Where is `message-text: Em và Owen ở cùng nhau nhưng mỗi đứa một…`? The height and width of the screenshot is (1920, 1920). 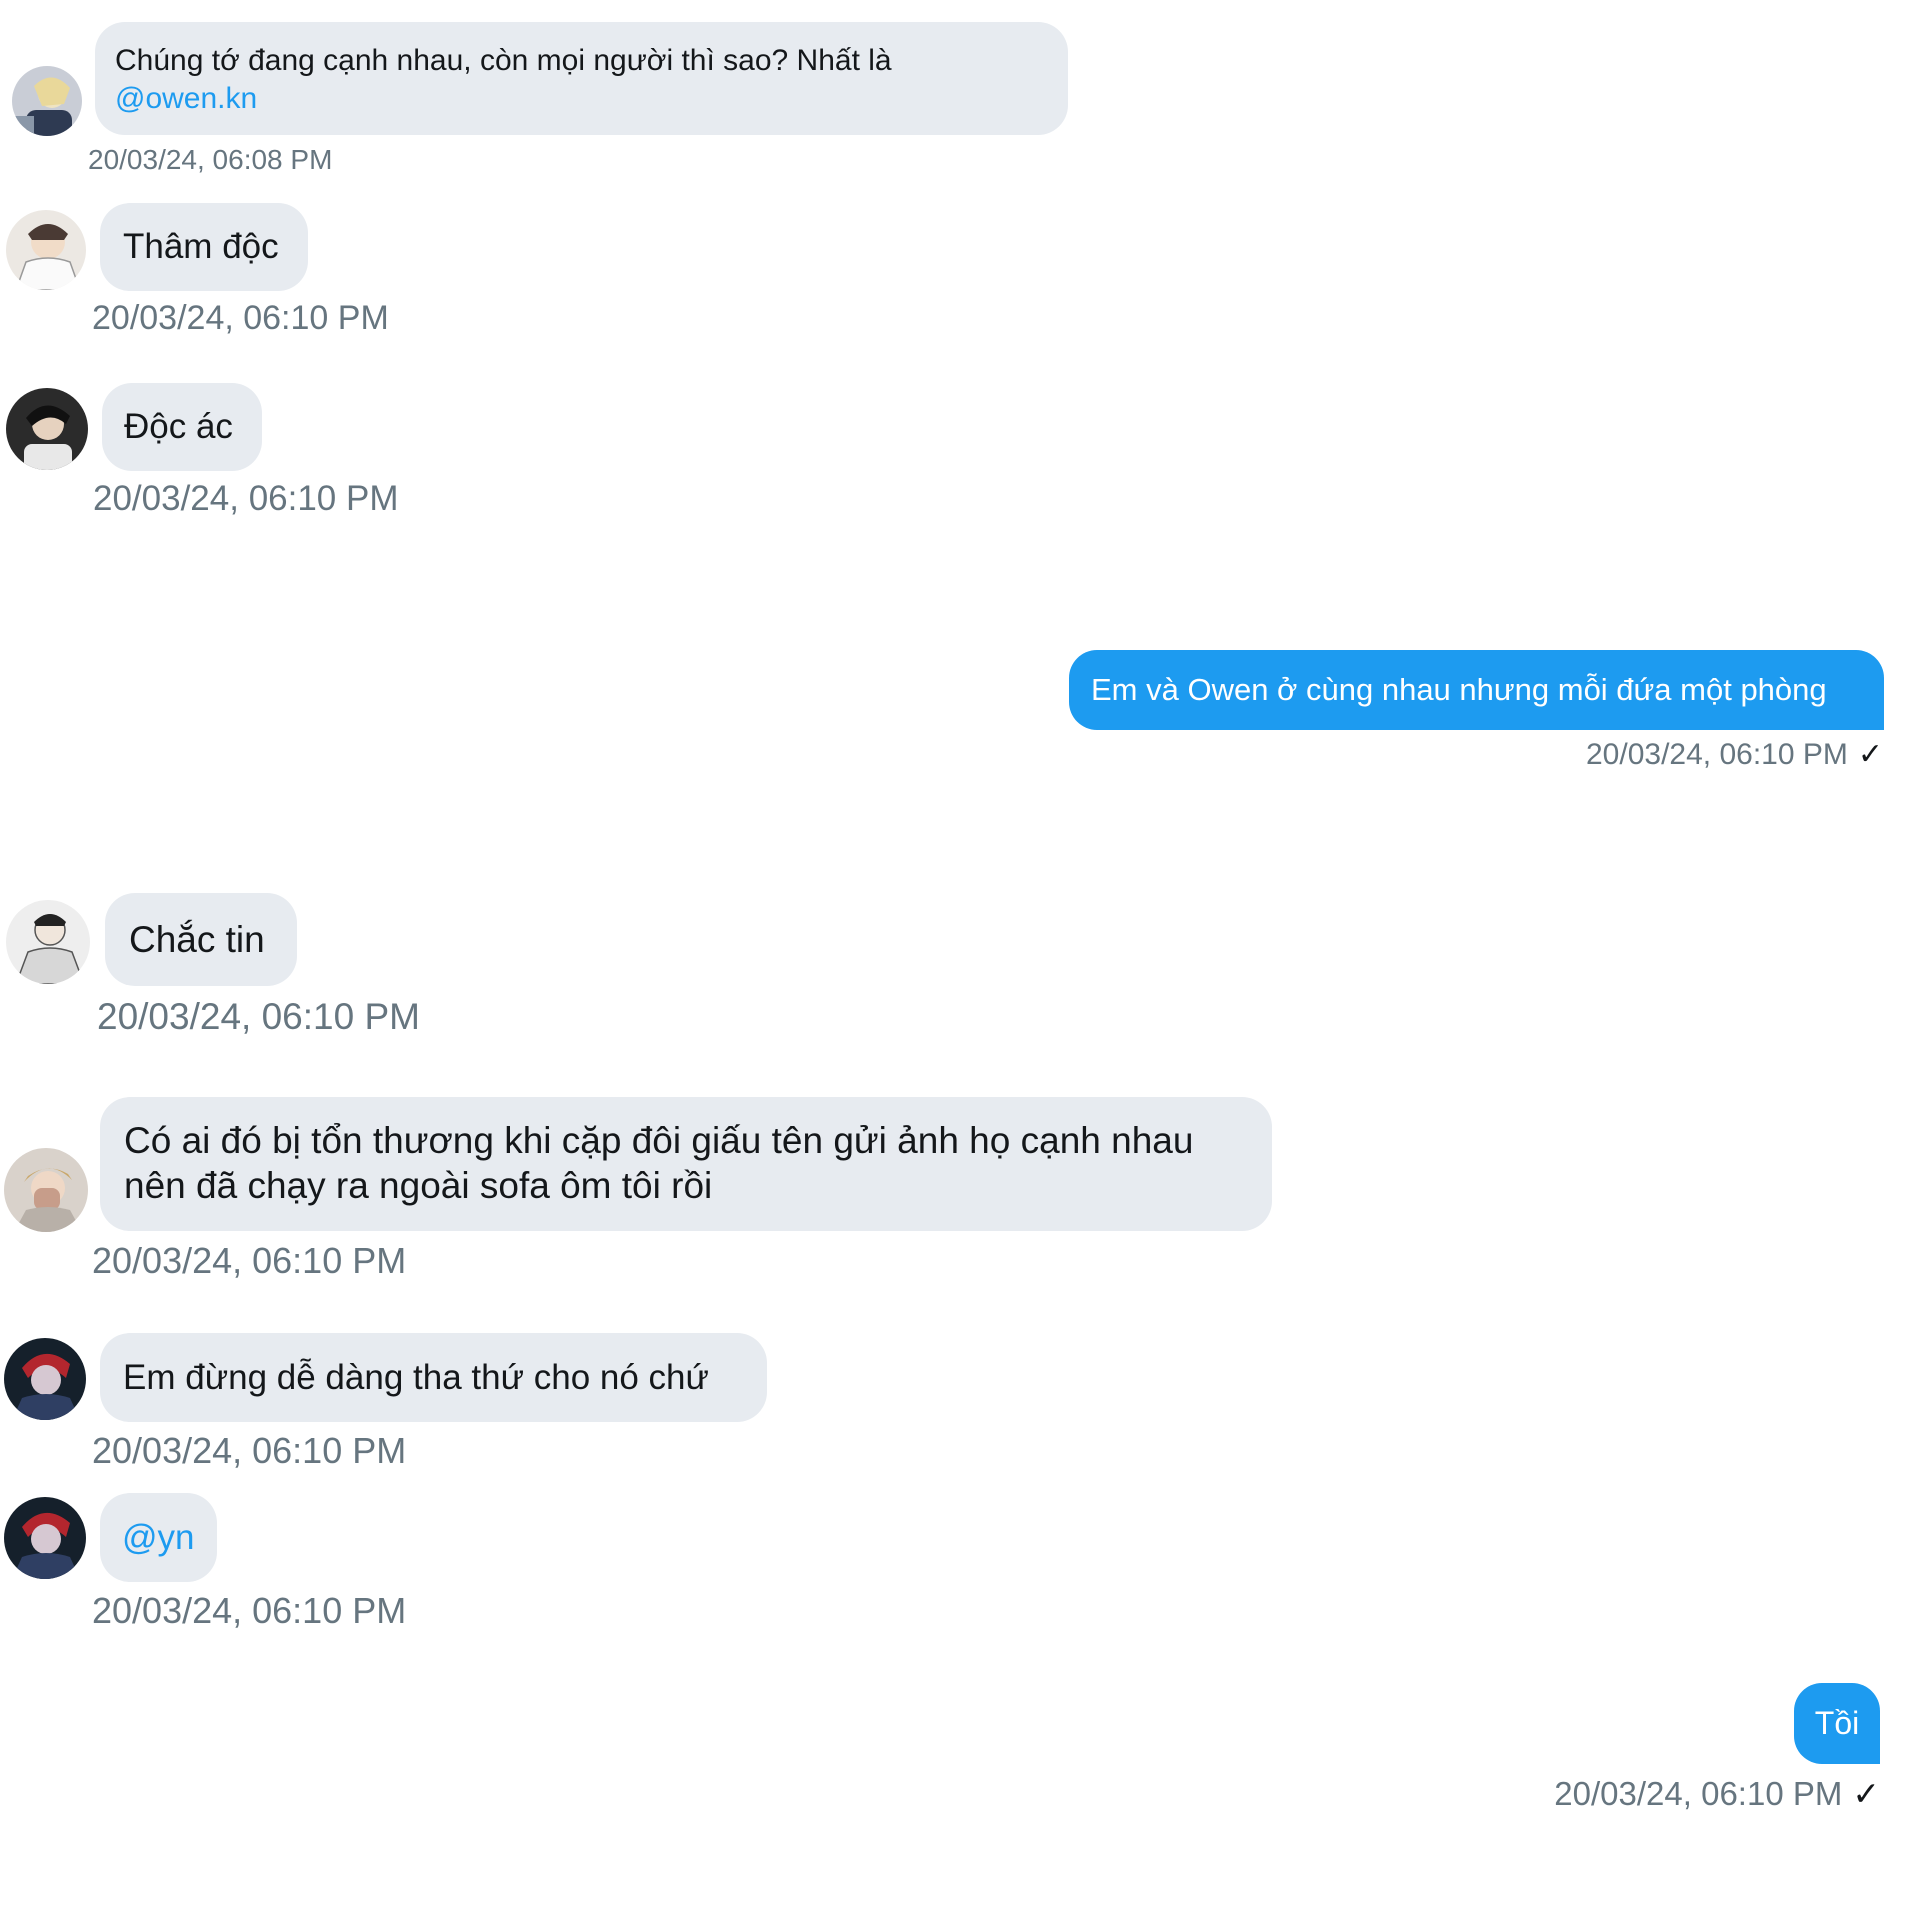 message-text: Em và Owen ở cùng nhau nhưng mỗi đứa một… is located at coordinates (1459, 689).